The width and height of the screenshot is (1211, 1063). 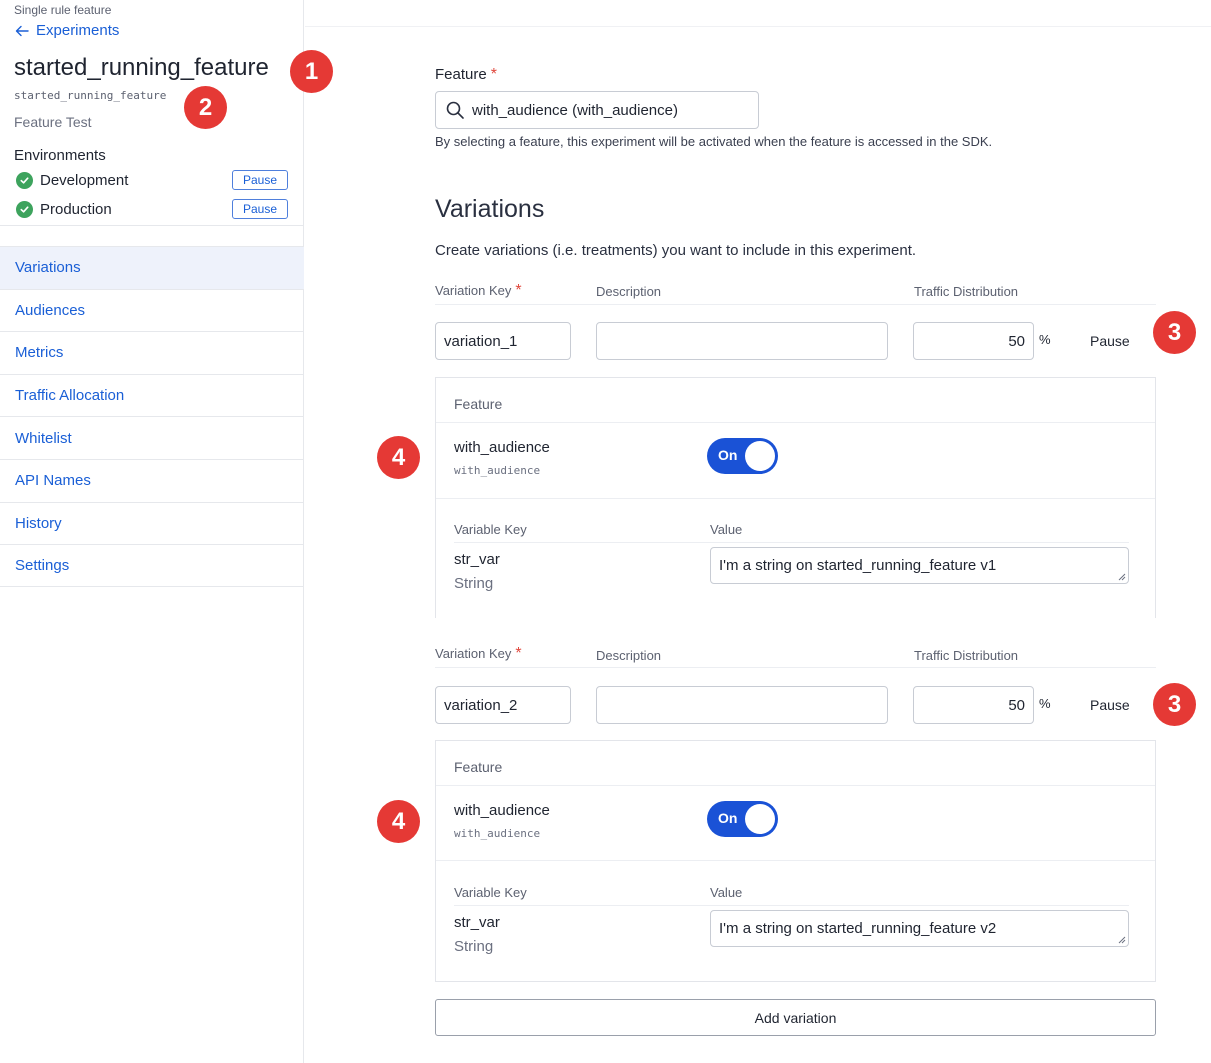 I want to click on arrow-left-icon, so click(x=22, y=30).